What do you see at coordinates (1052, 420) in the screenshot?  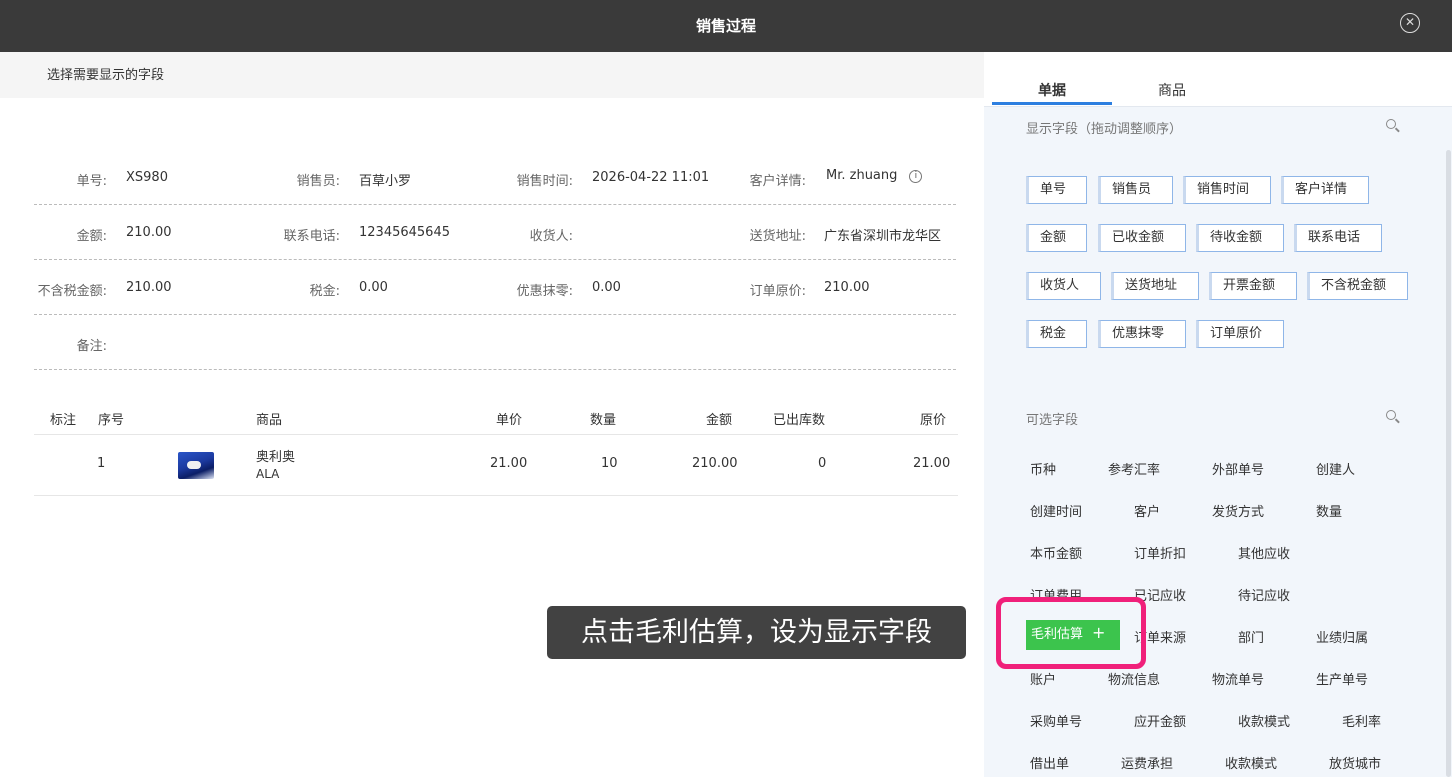 I see `optional-fields-title: 可选字段` at bounding box center [1052, 420].